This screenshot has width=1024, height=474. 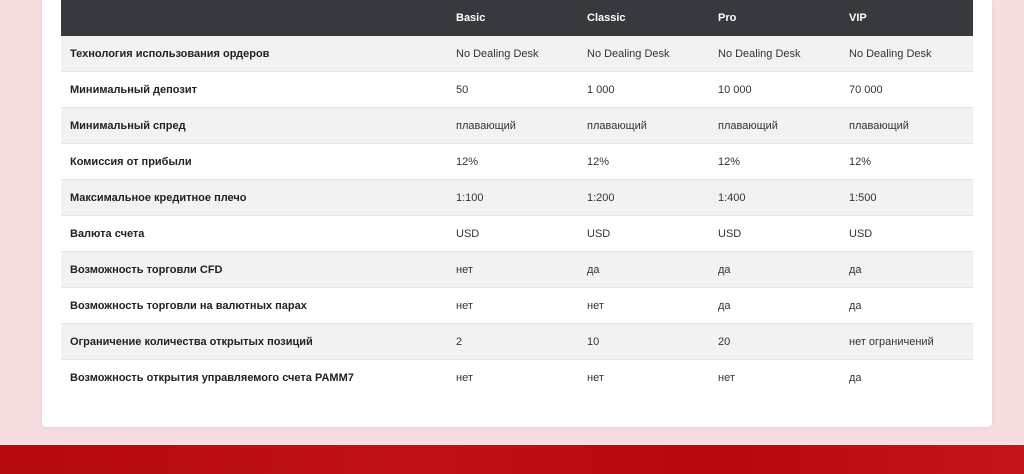 What do you see at coordinates (783, 18) in the screenshot?
I see `header-cell-pro: Pro` at bounding box center [783, 18].